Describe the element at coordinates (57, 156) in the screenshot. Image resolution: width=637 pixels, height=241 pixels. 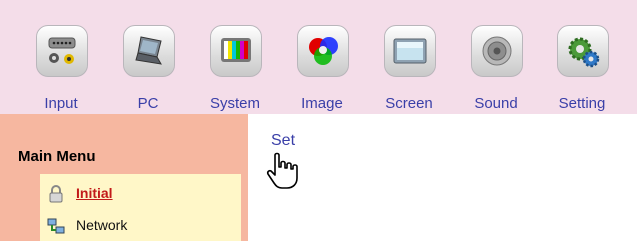
I see `sidebar-title: Main Menu` at that location.